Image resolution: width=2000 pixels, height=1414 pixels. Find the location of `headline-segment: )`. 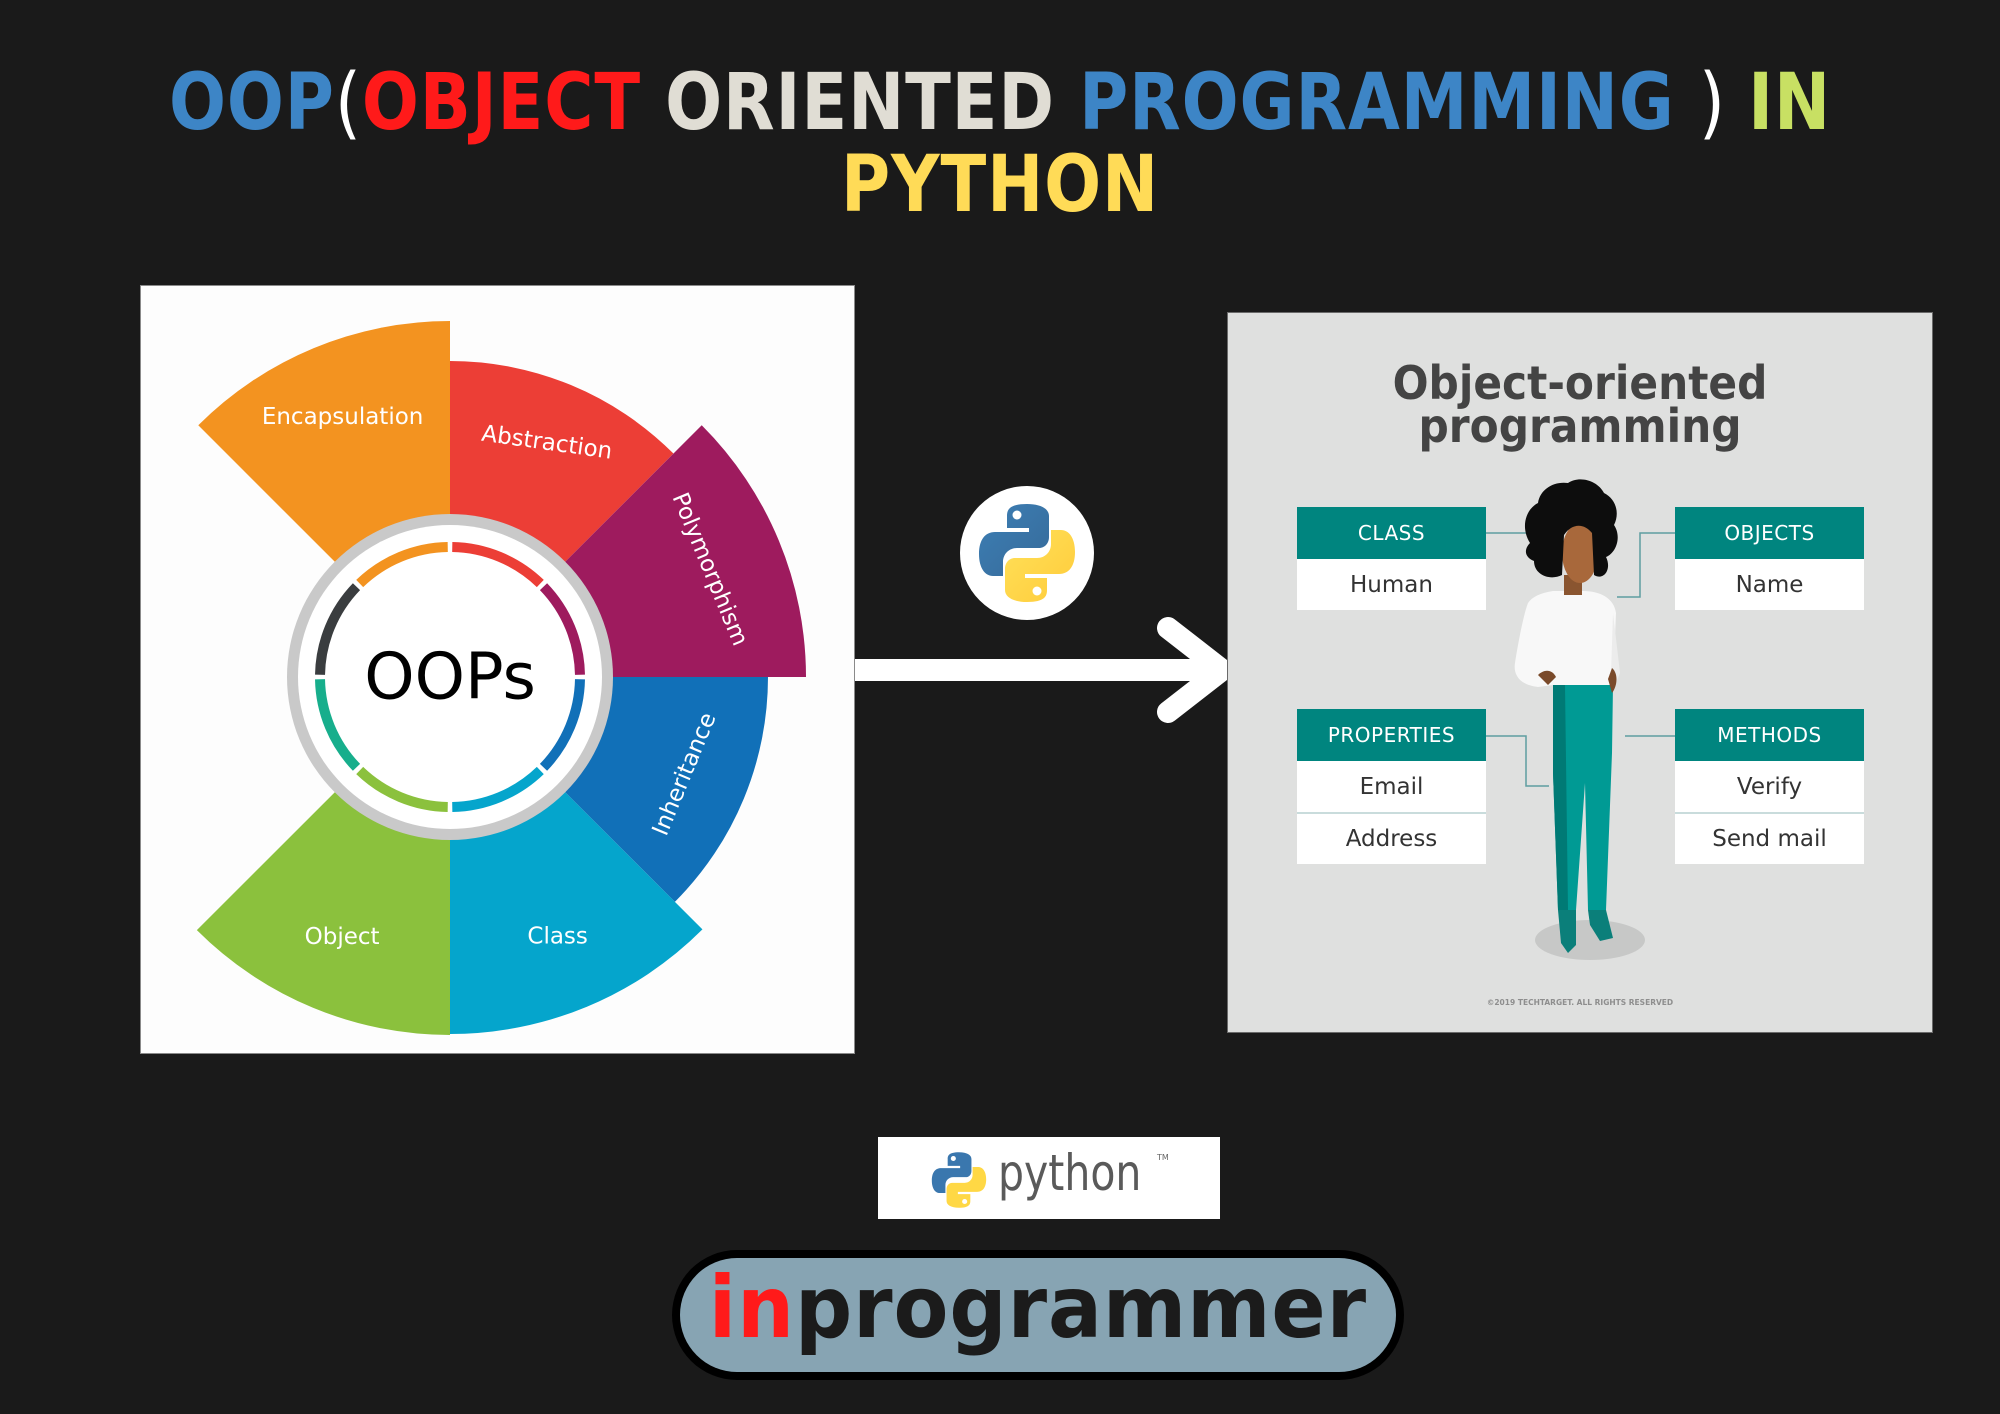

headline-segment: ) is located at coordinates (1723, 103).